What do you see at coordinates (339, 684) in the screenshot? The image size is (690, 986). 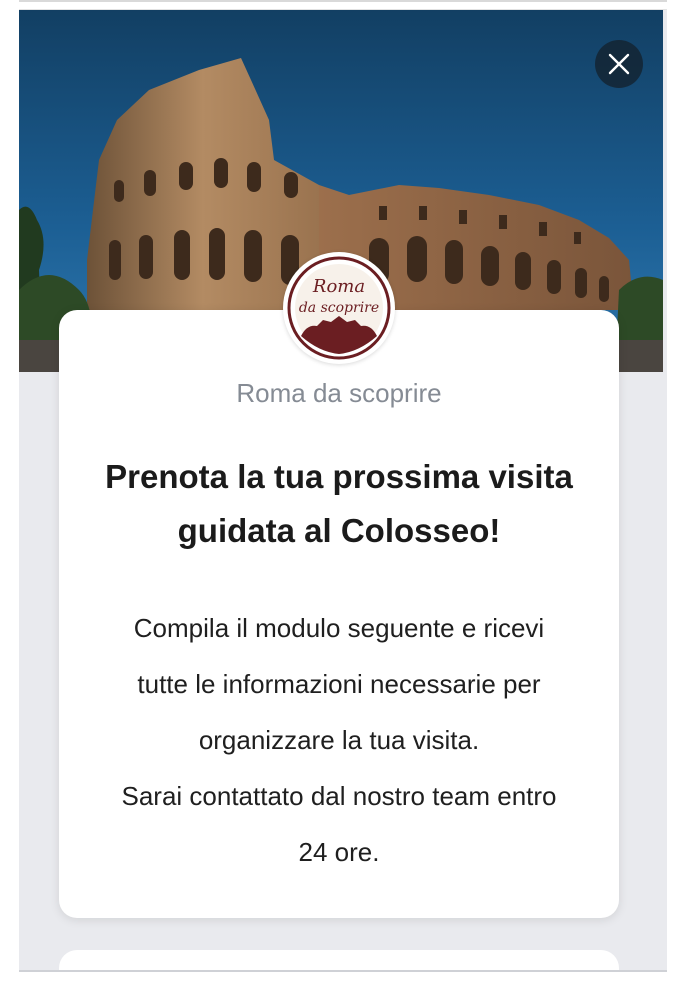 I see `body-line: tutte le informazioni necessarie per` at bounding box center [339, 684].